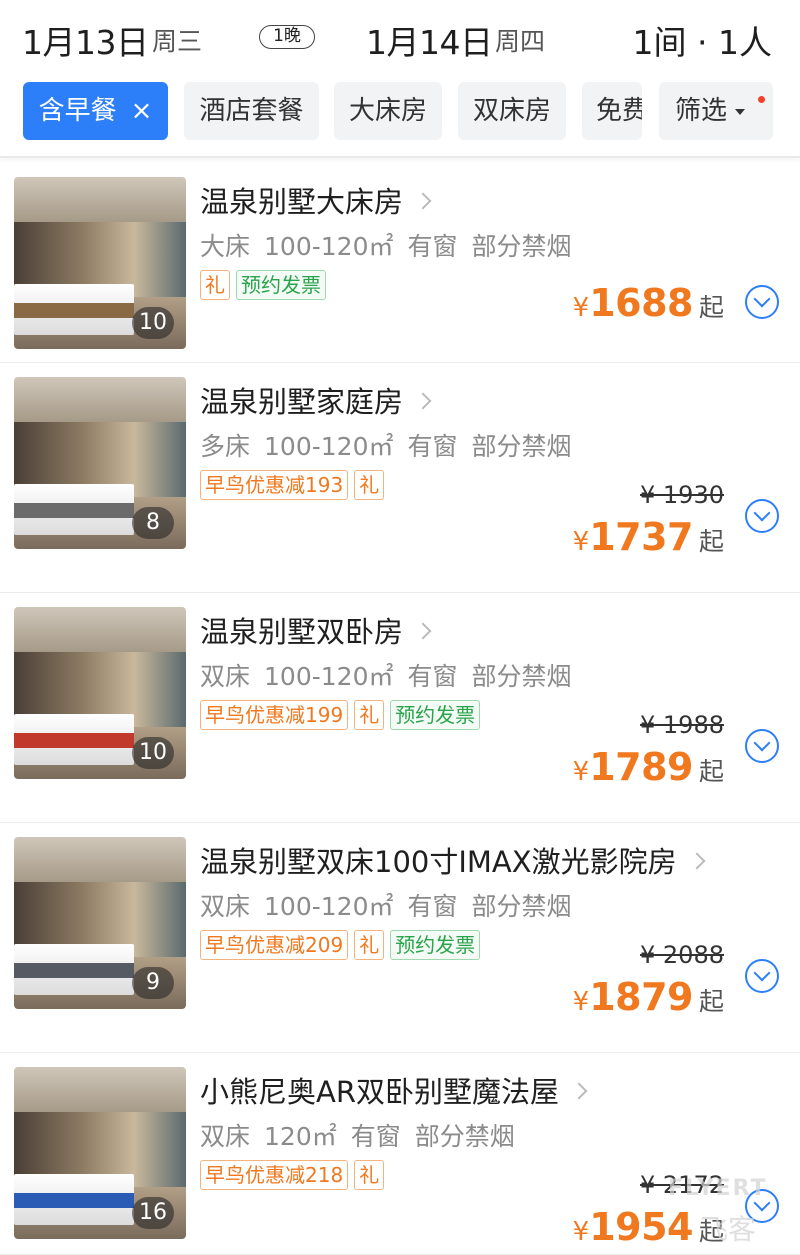 Image resolution: width=800 pixels, height=1255 pixels. I want to click on chip-king-bed: 大床房, so click(388, 111).